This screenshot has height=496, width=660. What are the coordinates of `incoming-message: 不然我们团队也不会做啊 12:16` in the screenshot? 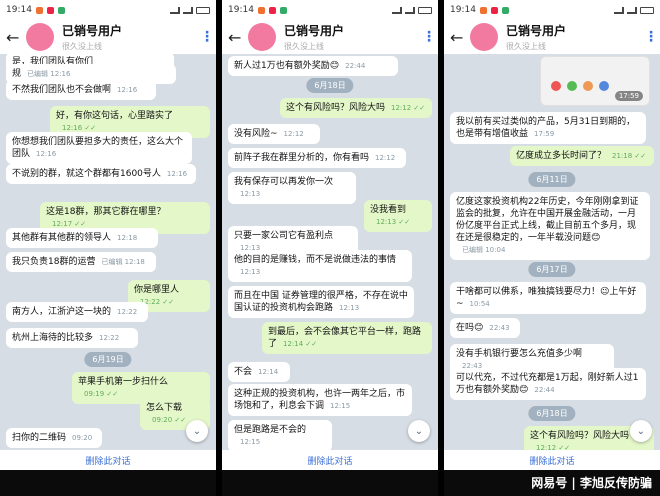 It's located at (81, 90).